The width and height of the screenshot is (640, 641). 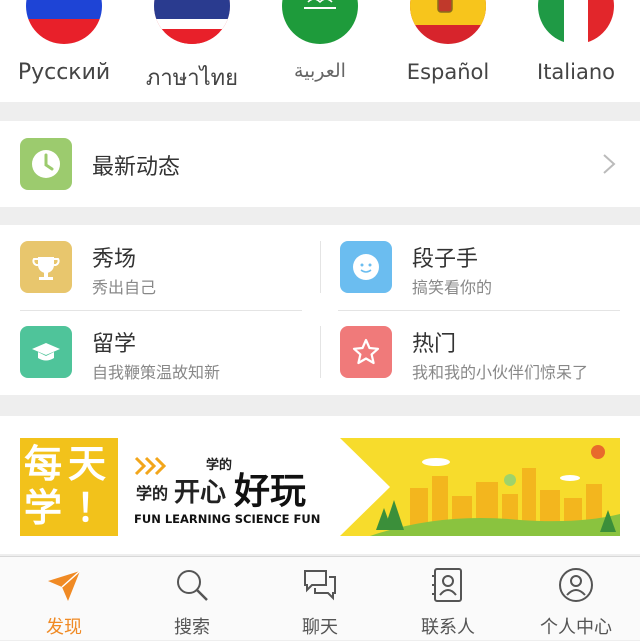 I want to click on tagline-small: 学的, so click(x=219, y=465).